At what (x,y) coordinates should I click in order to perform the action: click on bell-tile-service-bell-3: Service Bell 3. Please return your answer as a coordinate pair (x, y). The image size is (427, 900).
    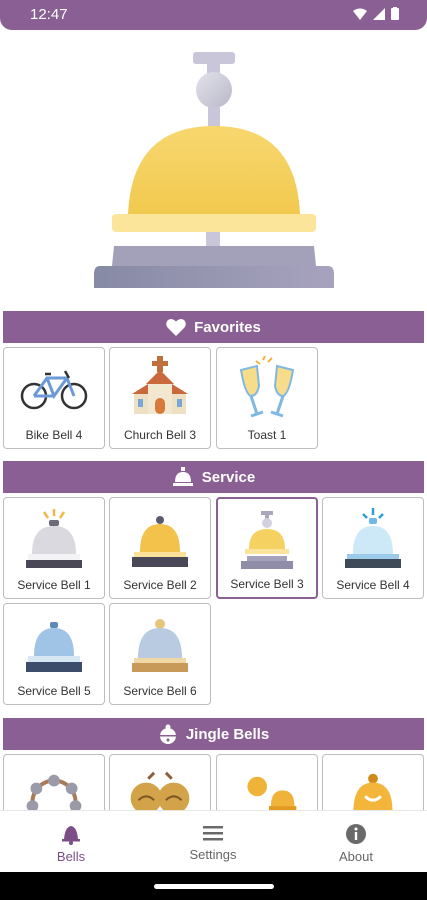
    Looking at the image, I should click on (267, 548).